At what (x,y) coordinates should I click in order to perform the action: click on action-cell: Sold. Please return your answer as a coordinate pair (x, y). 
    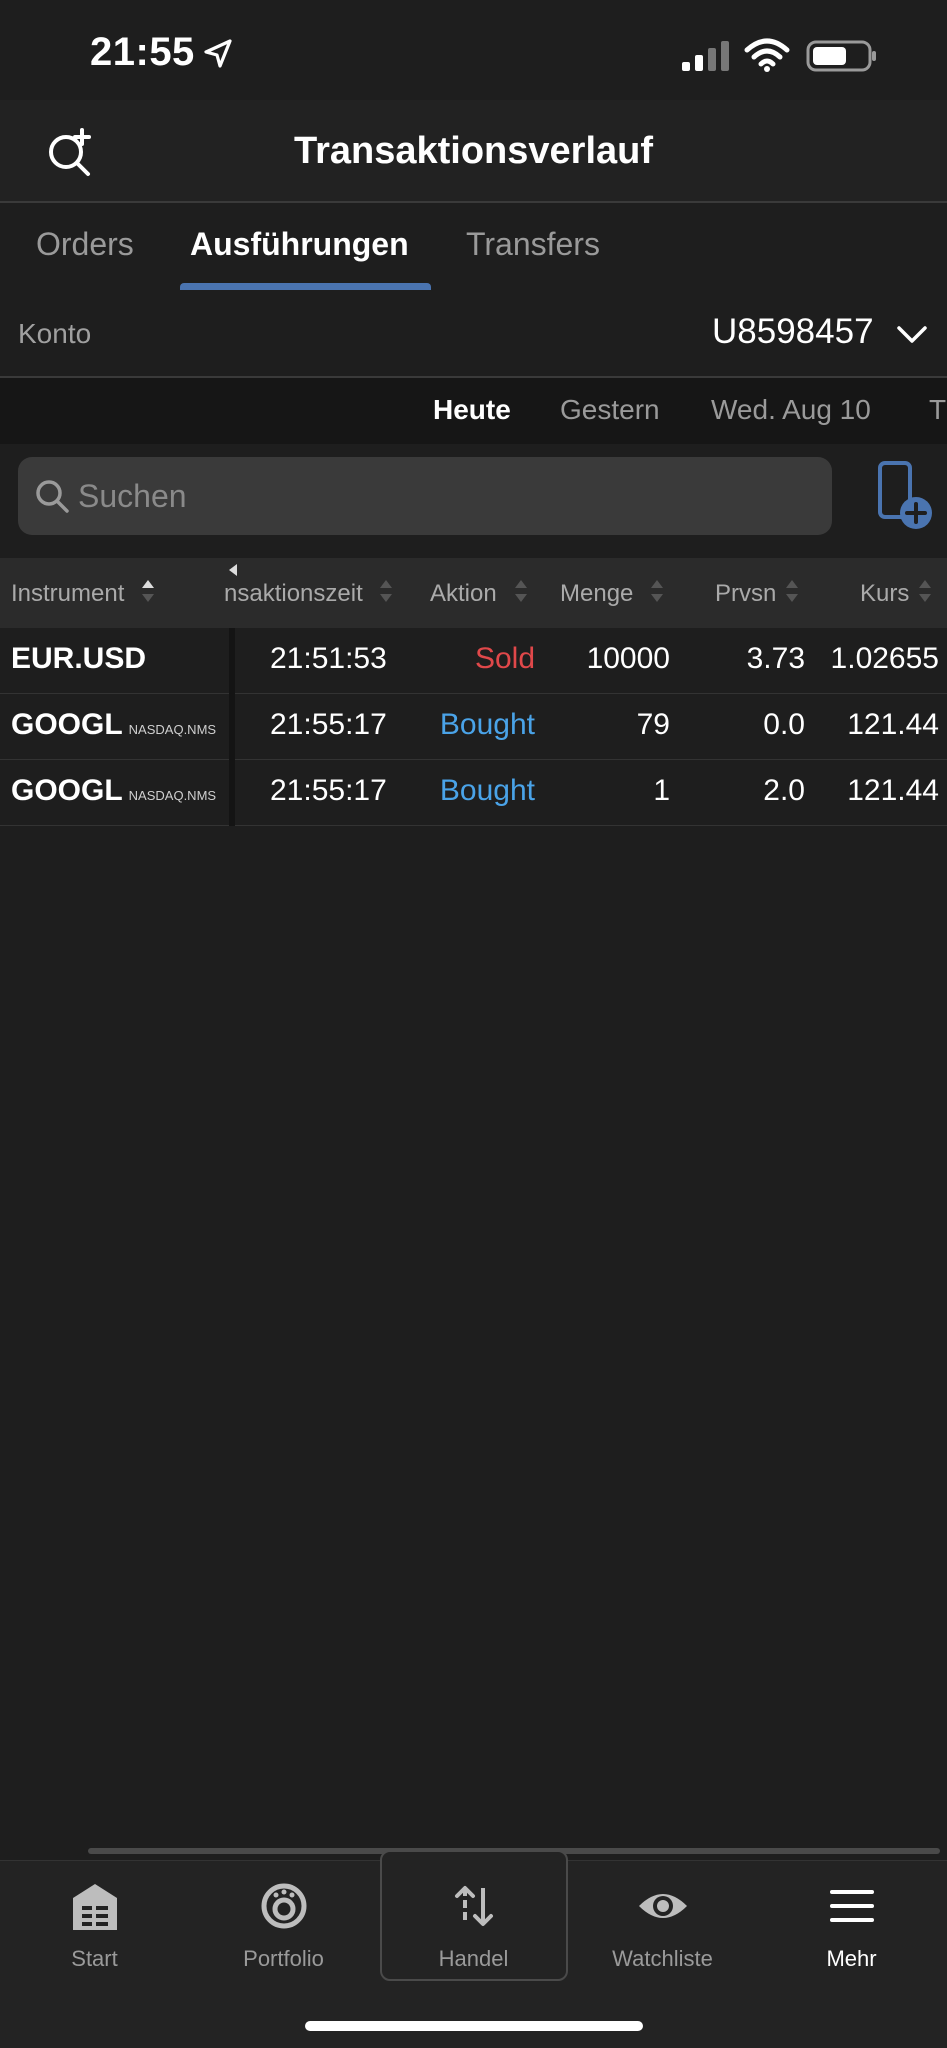
    Looking at the image, I should click on (504, 658).